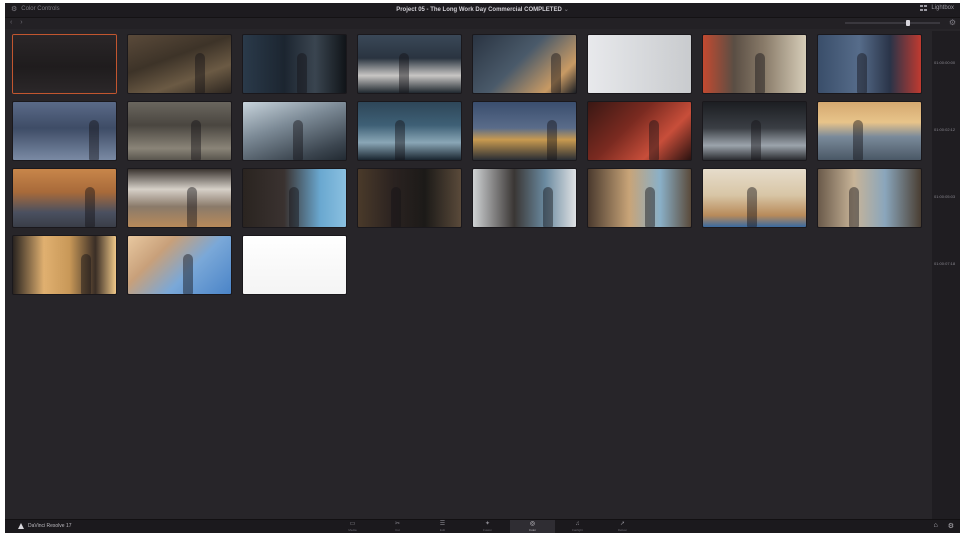  What do you see at coordinates (945, 263) in the screenshot?
I see `row-timecode: 01:00:07:18` at bounding box center [945, 263].